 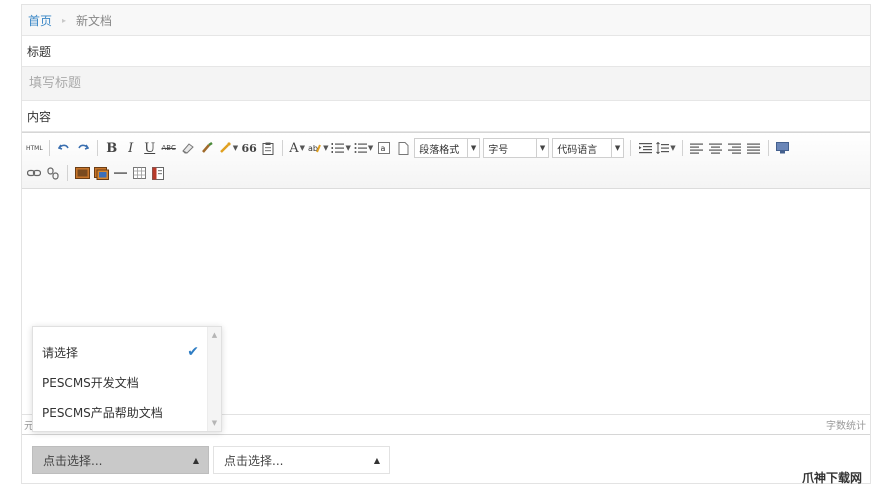 What do you see at coordinates (446, 20) in the screenshot?
I see `breadcrumb: 首页 ▸ 新文档` at bounding box center [446, 20].